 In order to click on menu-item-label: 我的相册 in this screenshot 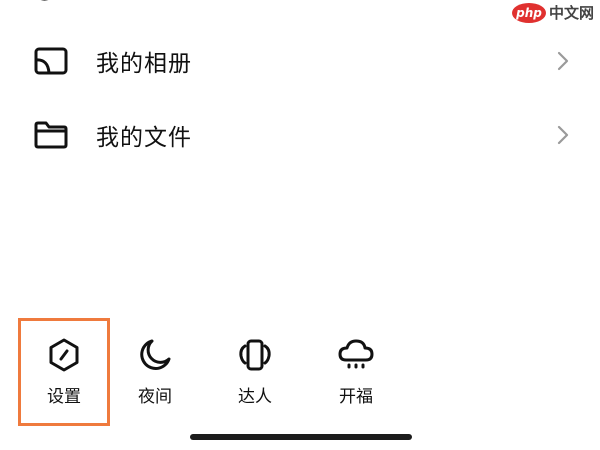, I will do `click(144, 64)`.